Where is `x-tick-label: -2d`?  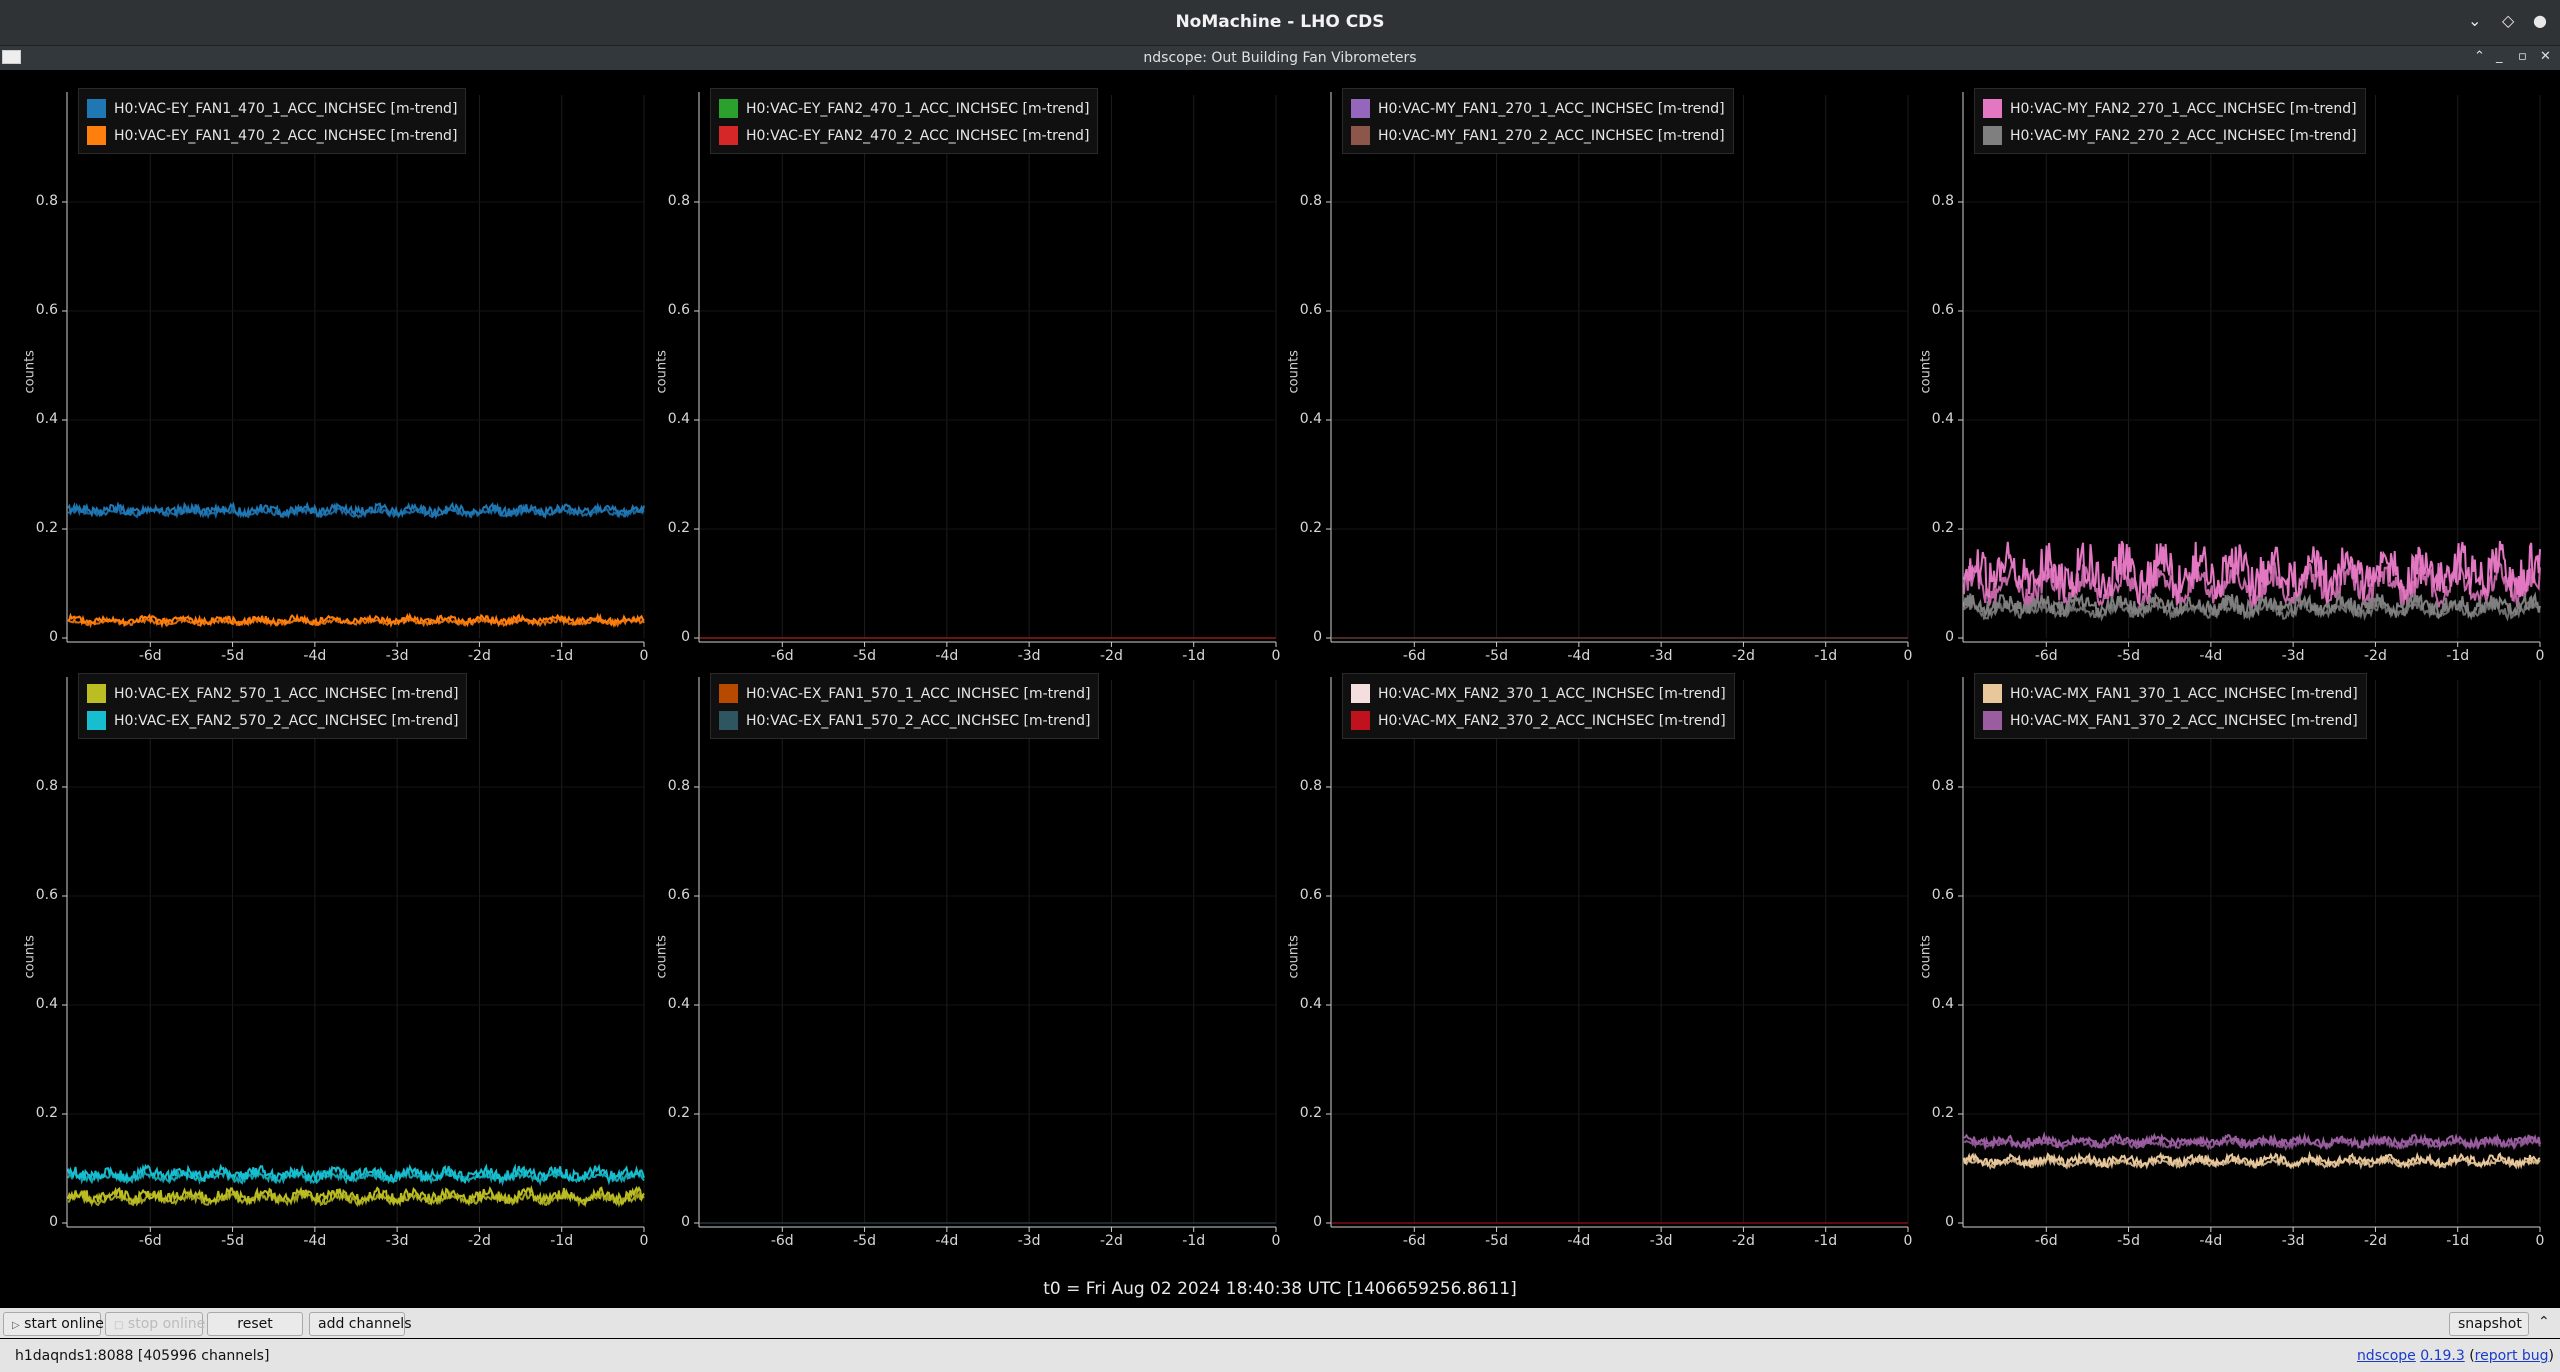 x-tick-label: -2d is located at coordinates (479, 1241).